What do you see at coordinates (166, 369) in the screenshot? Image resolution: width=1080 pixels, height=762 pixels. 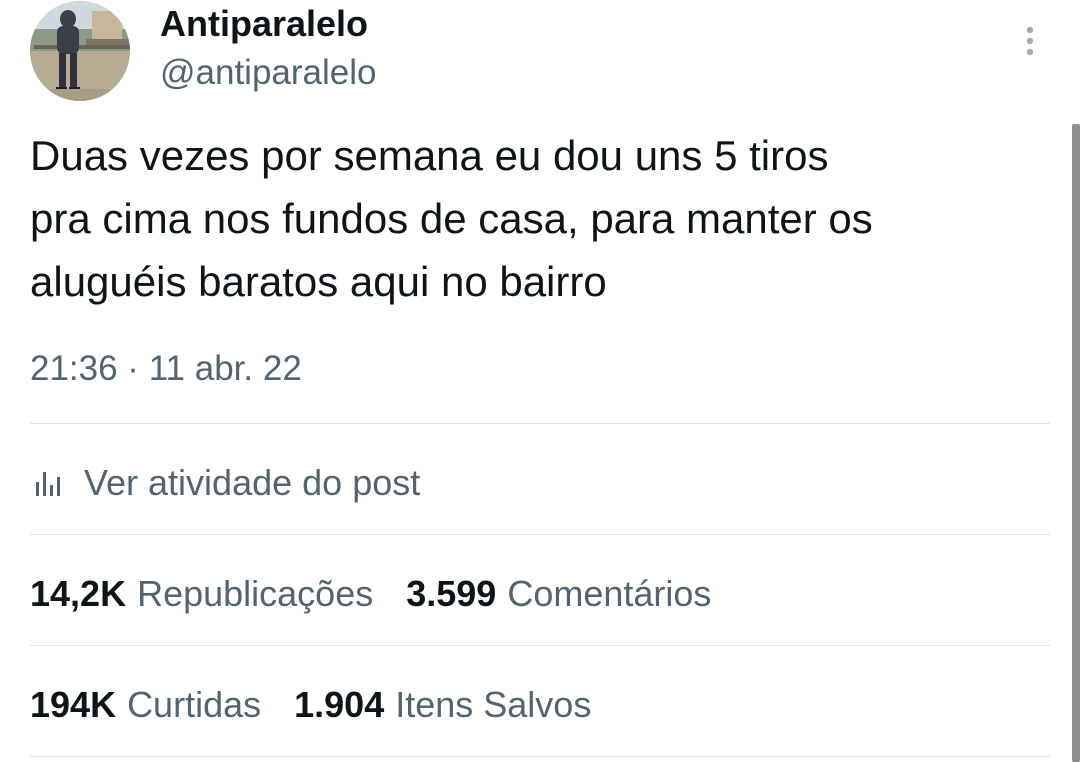 I see `tweet-timestamp: 21:36 · 11 abr. 22` at bounding box center [166, 369].